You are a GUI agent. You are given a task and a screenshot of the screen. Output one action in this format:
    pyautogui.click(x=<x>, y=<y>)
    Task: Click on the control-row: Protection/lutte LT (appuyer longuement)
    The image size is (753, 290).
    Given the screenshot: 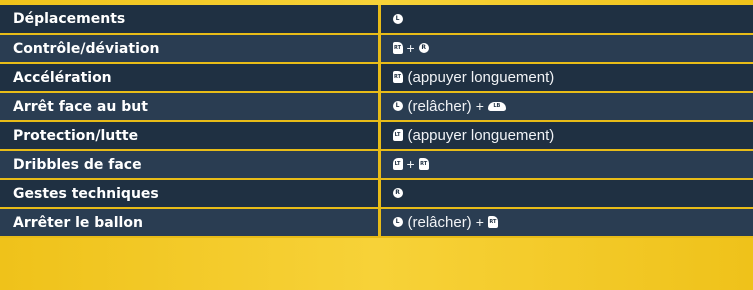 What is the action you would take?
    pyautogui.click(x=376, y=136)
    